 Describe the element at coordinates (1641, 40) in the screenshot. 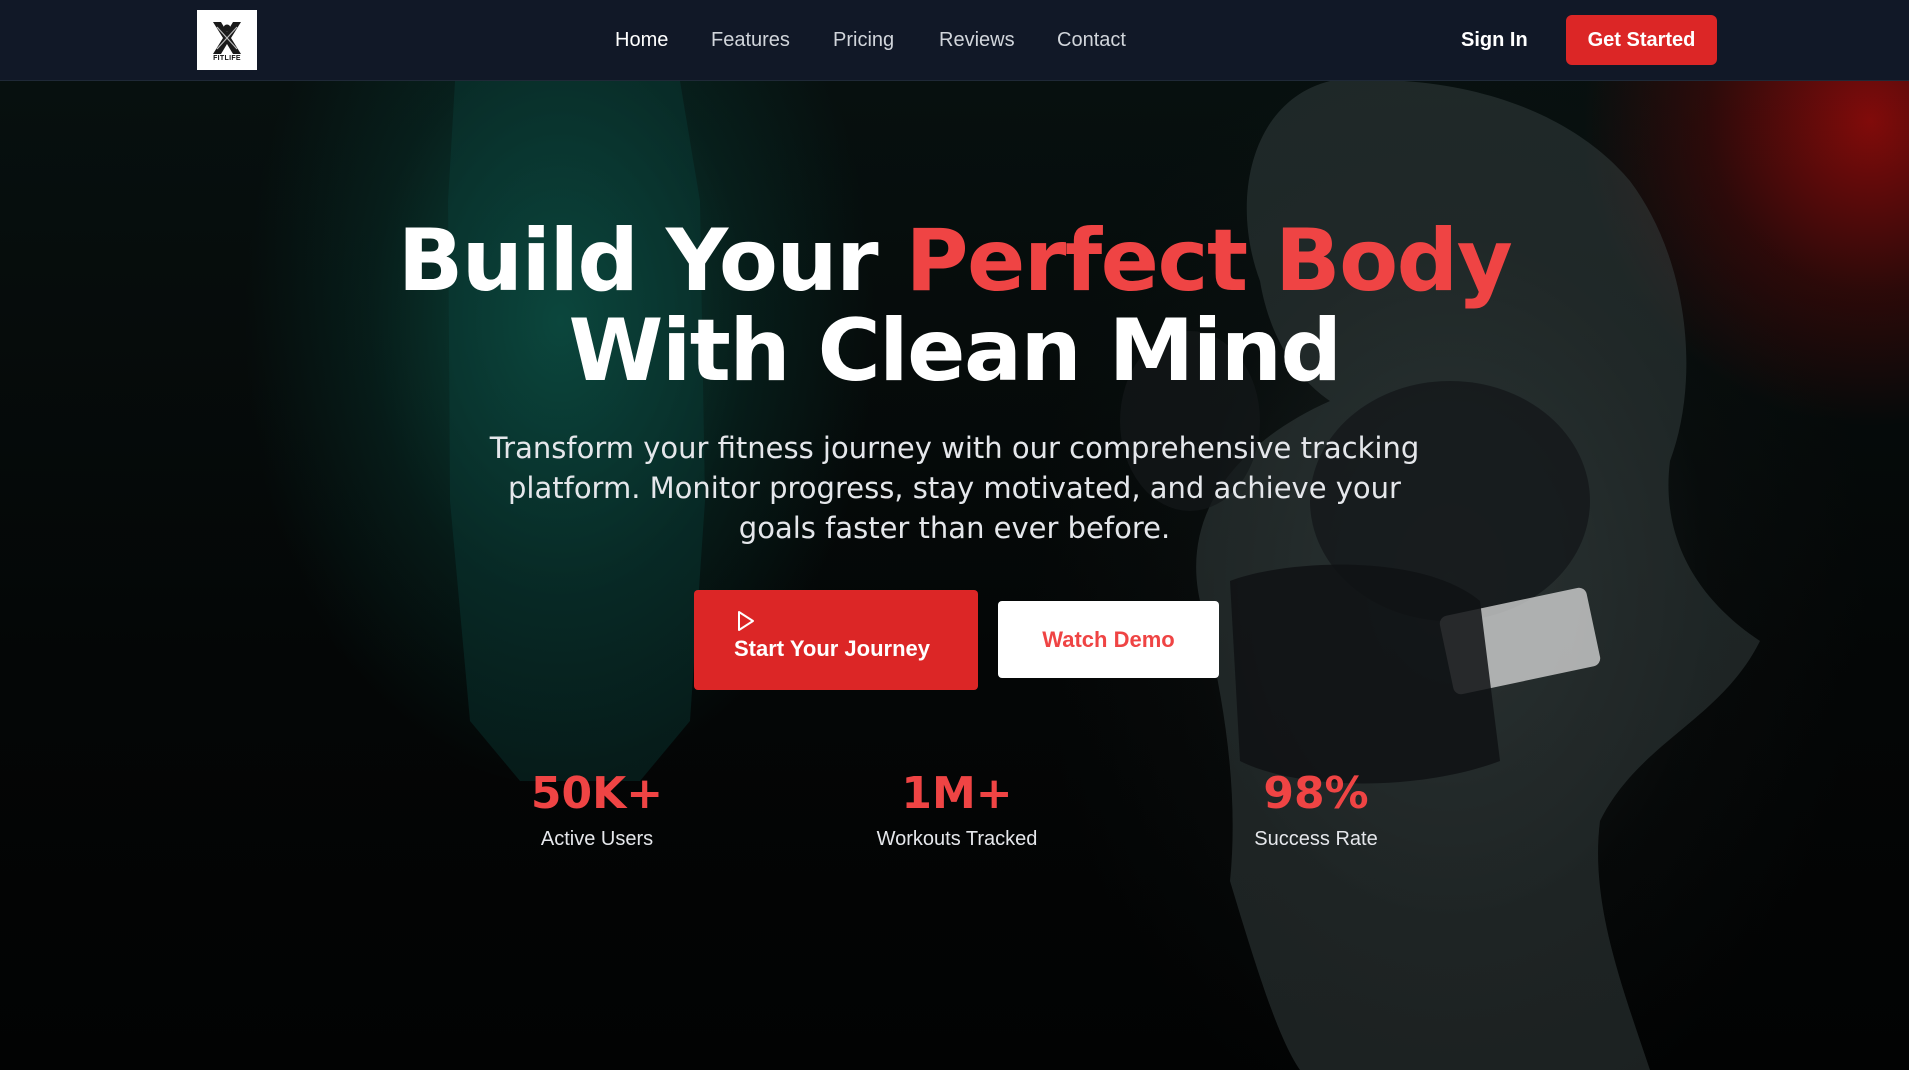

I see `get-started-button: Get Started` at that location.